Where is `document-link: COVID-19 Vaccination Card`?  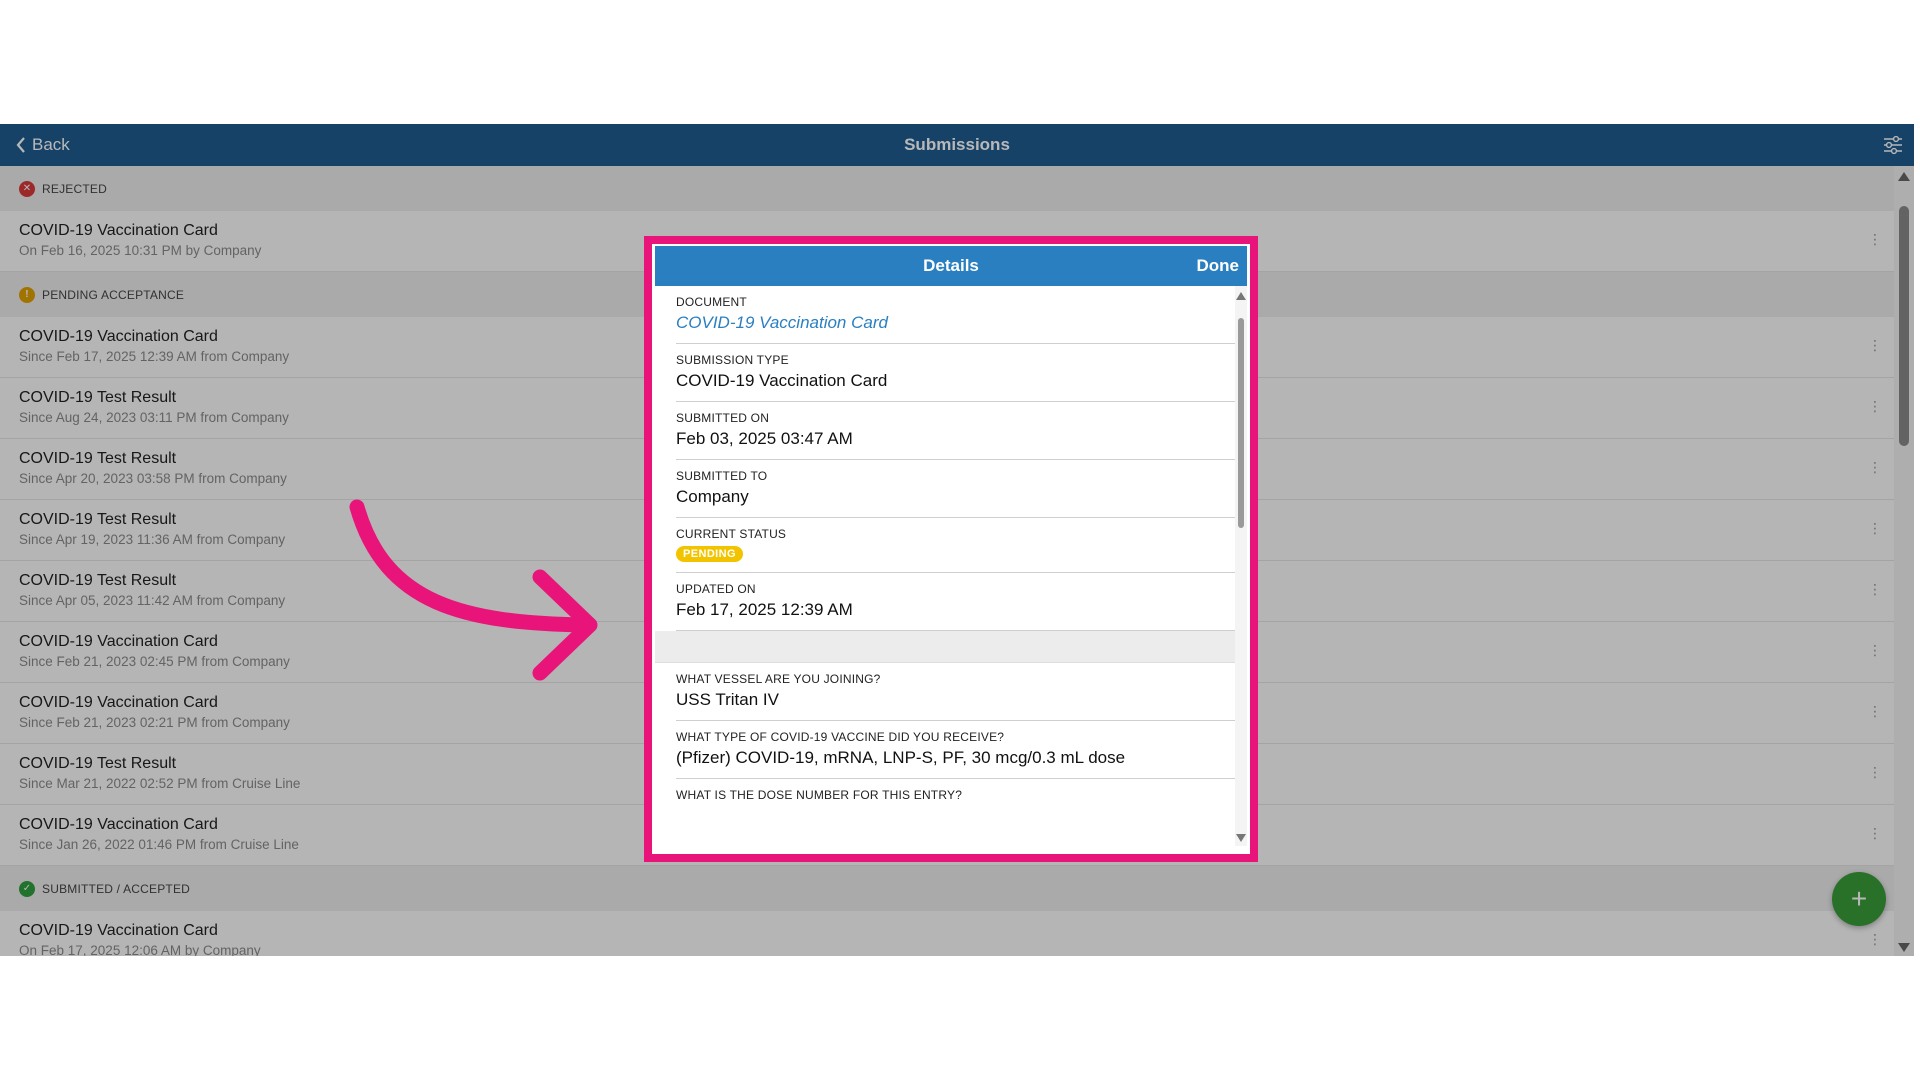 document-link: COVID-19 Vaccination Card is located at coordinates (955, 323).